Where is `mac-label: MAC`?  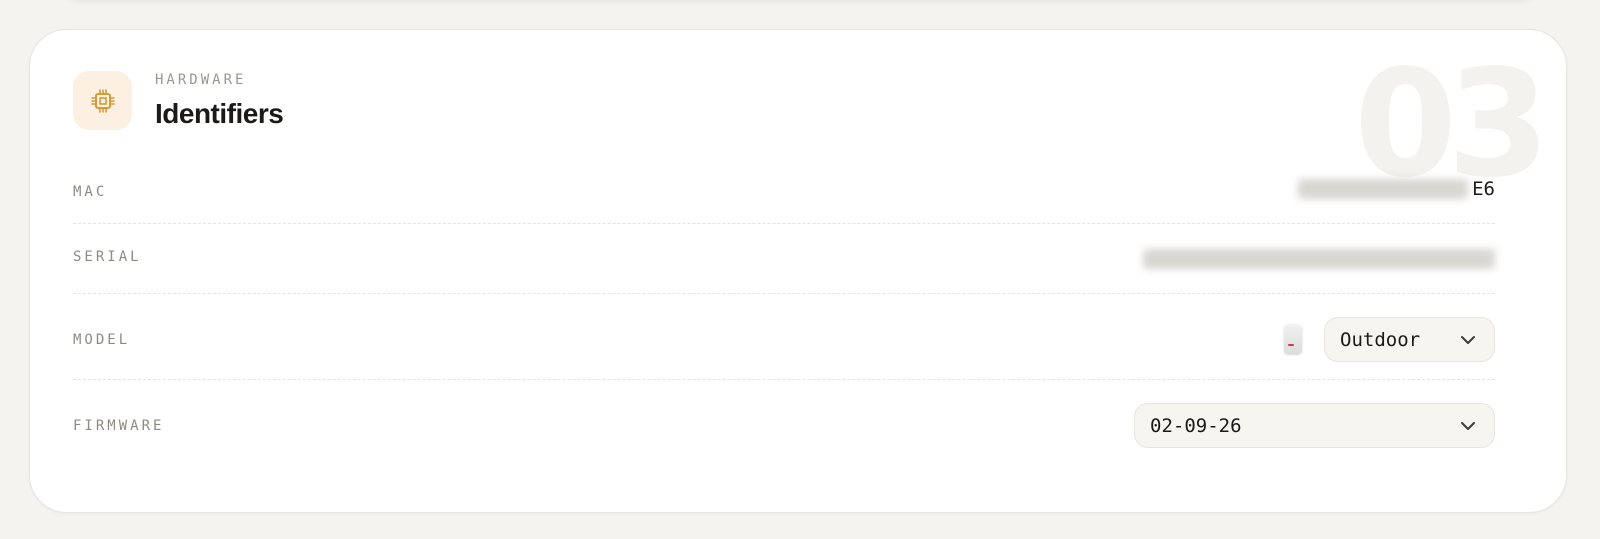
mac-label: MAC is located at coordinates (90, 192).